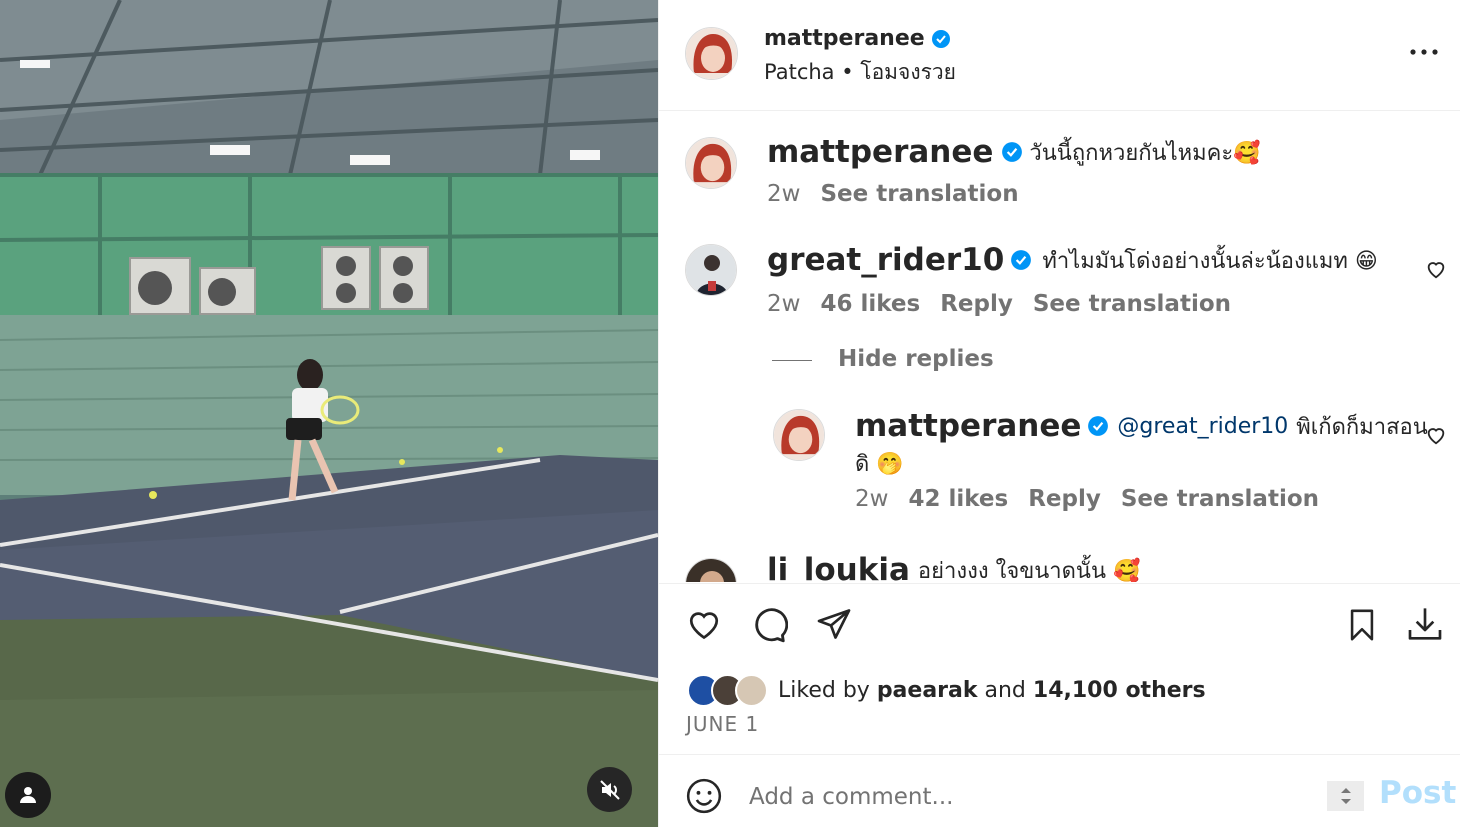  I want to click on user-icon, so click(28, 795).